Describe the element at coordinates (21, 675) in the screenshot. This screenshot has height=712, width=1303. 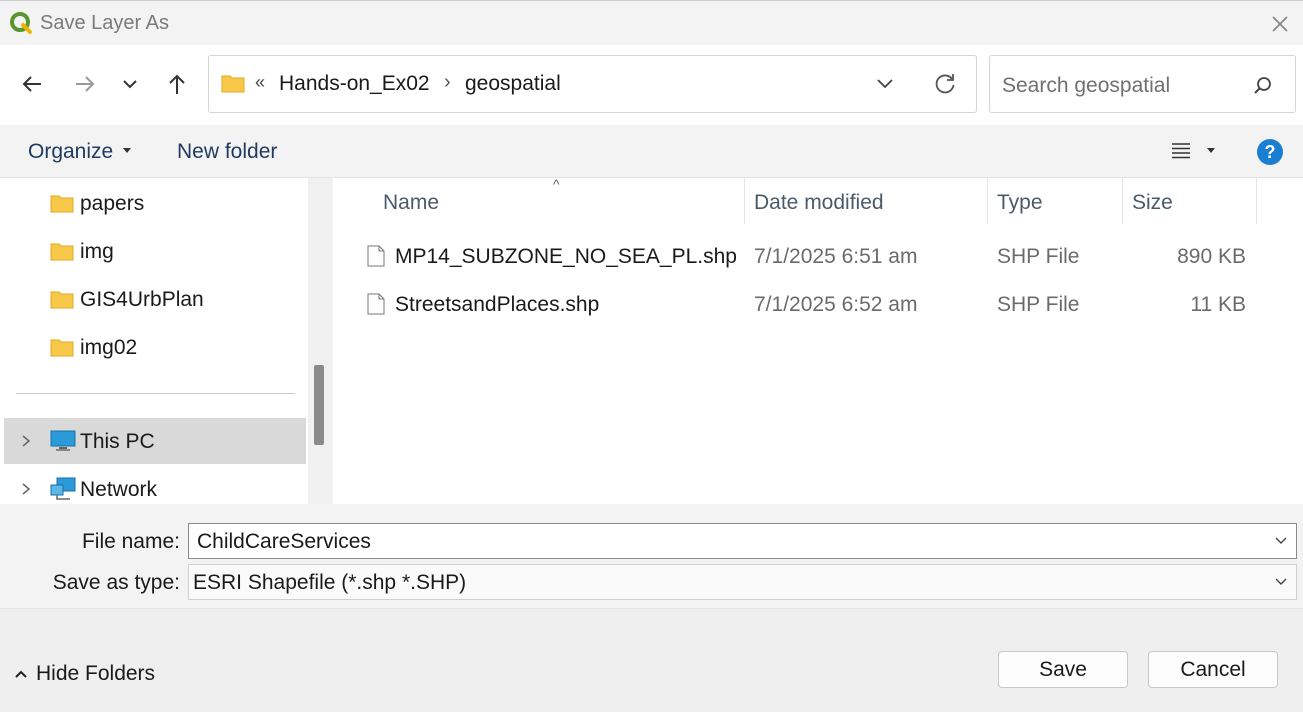
I see `chevron-up-icon` at that location.